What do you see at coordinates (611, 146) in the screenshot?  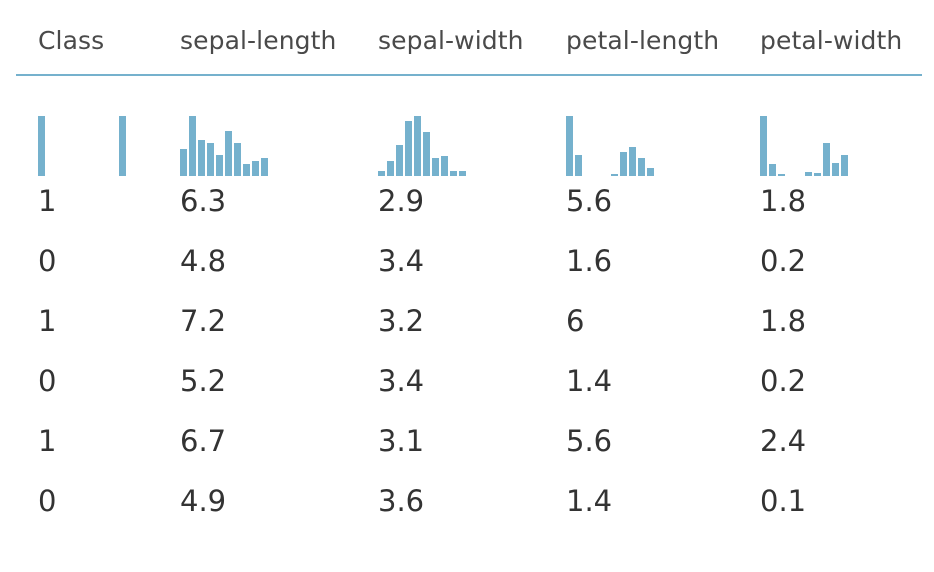 I see `histogram-petal-length` at bounding box center [611, 146].